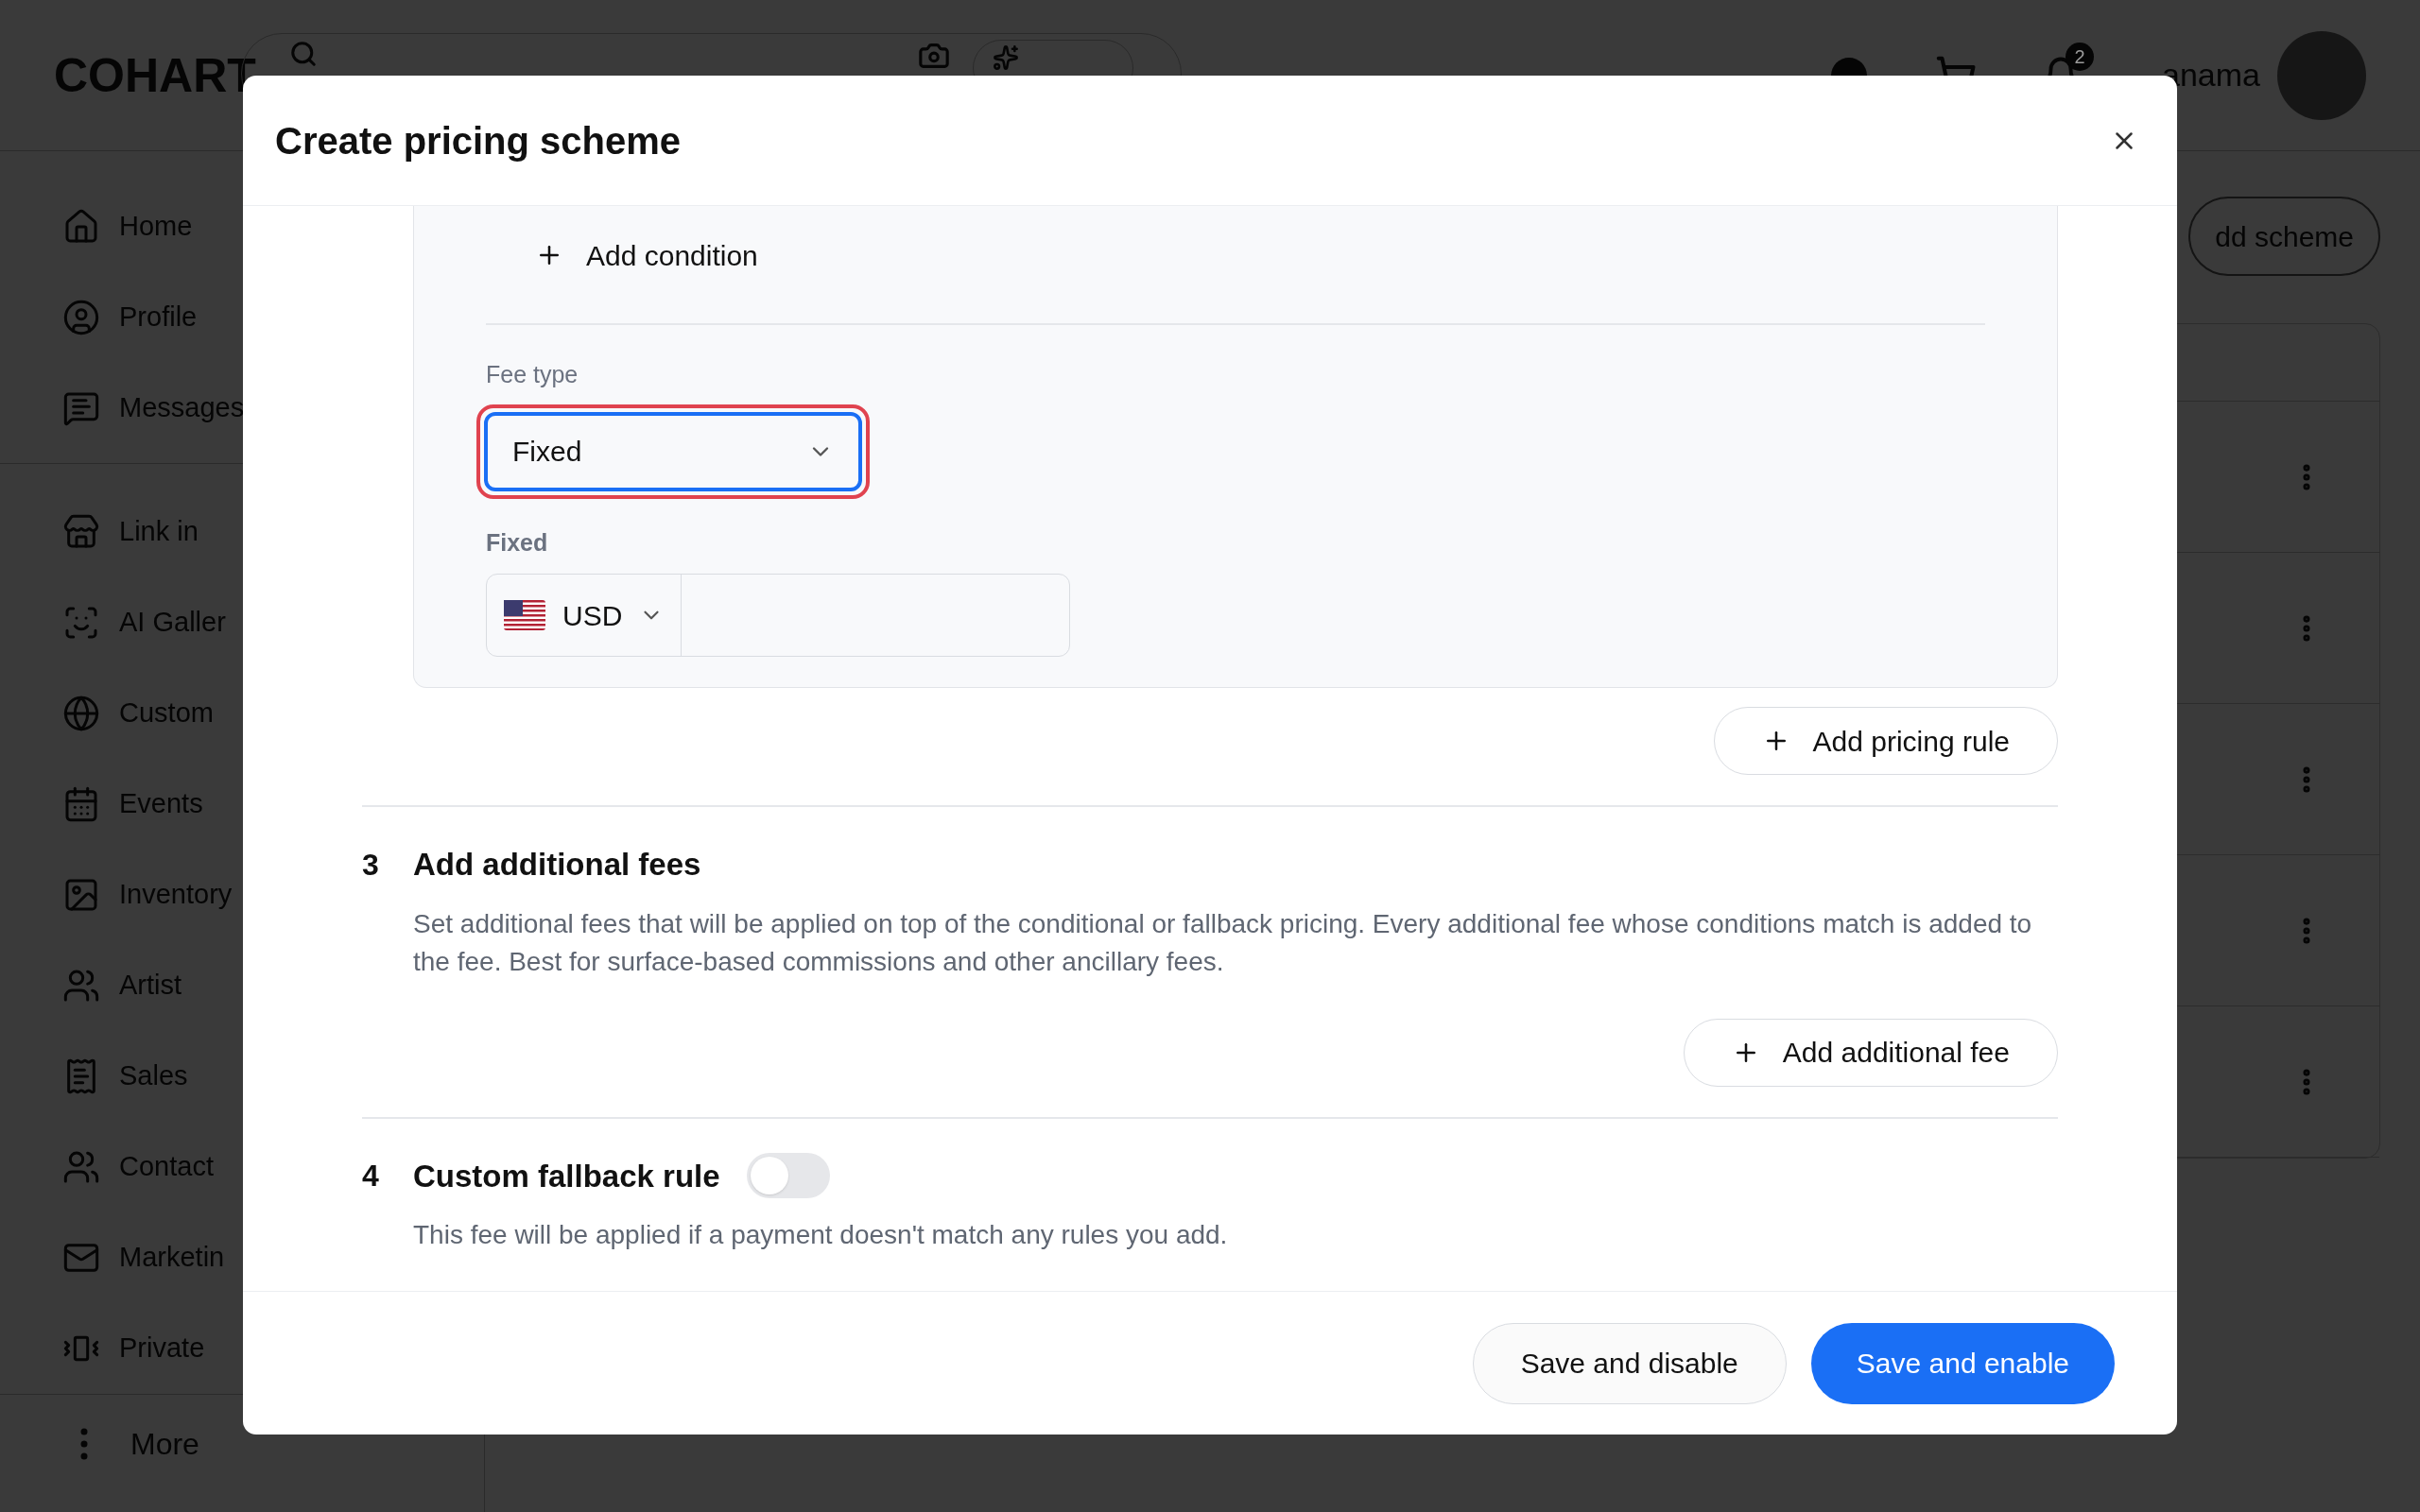 This screenshot has height=1512, width=2420. What do you see at coordinates (557, 865) in the screenshot?
I see `section-title: Add additional fees` at bounding box center [557, 865].